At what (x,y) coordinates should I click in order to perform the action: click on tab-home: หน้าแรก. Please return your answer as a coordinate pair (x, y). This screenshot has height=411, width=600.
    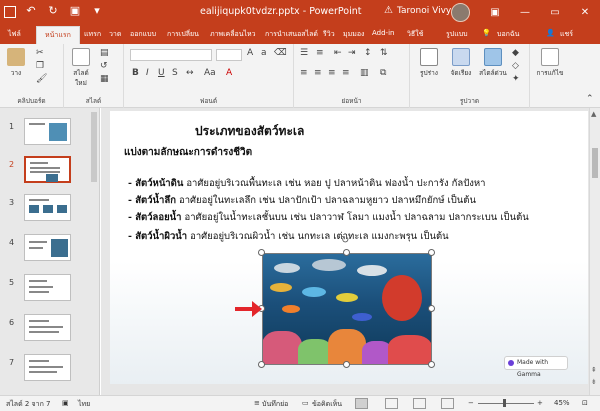
    Looking at the image, I should click on (58, 35).